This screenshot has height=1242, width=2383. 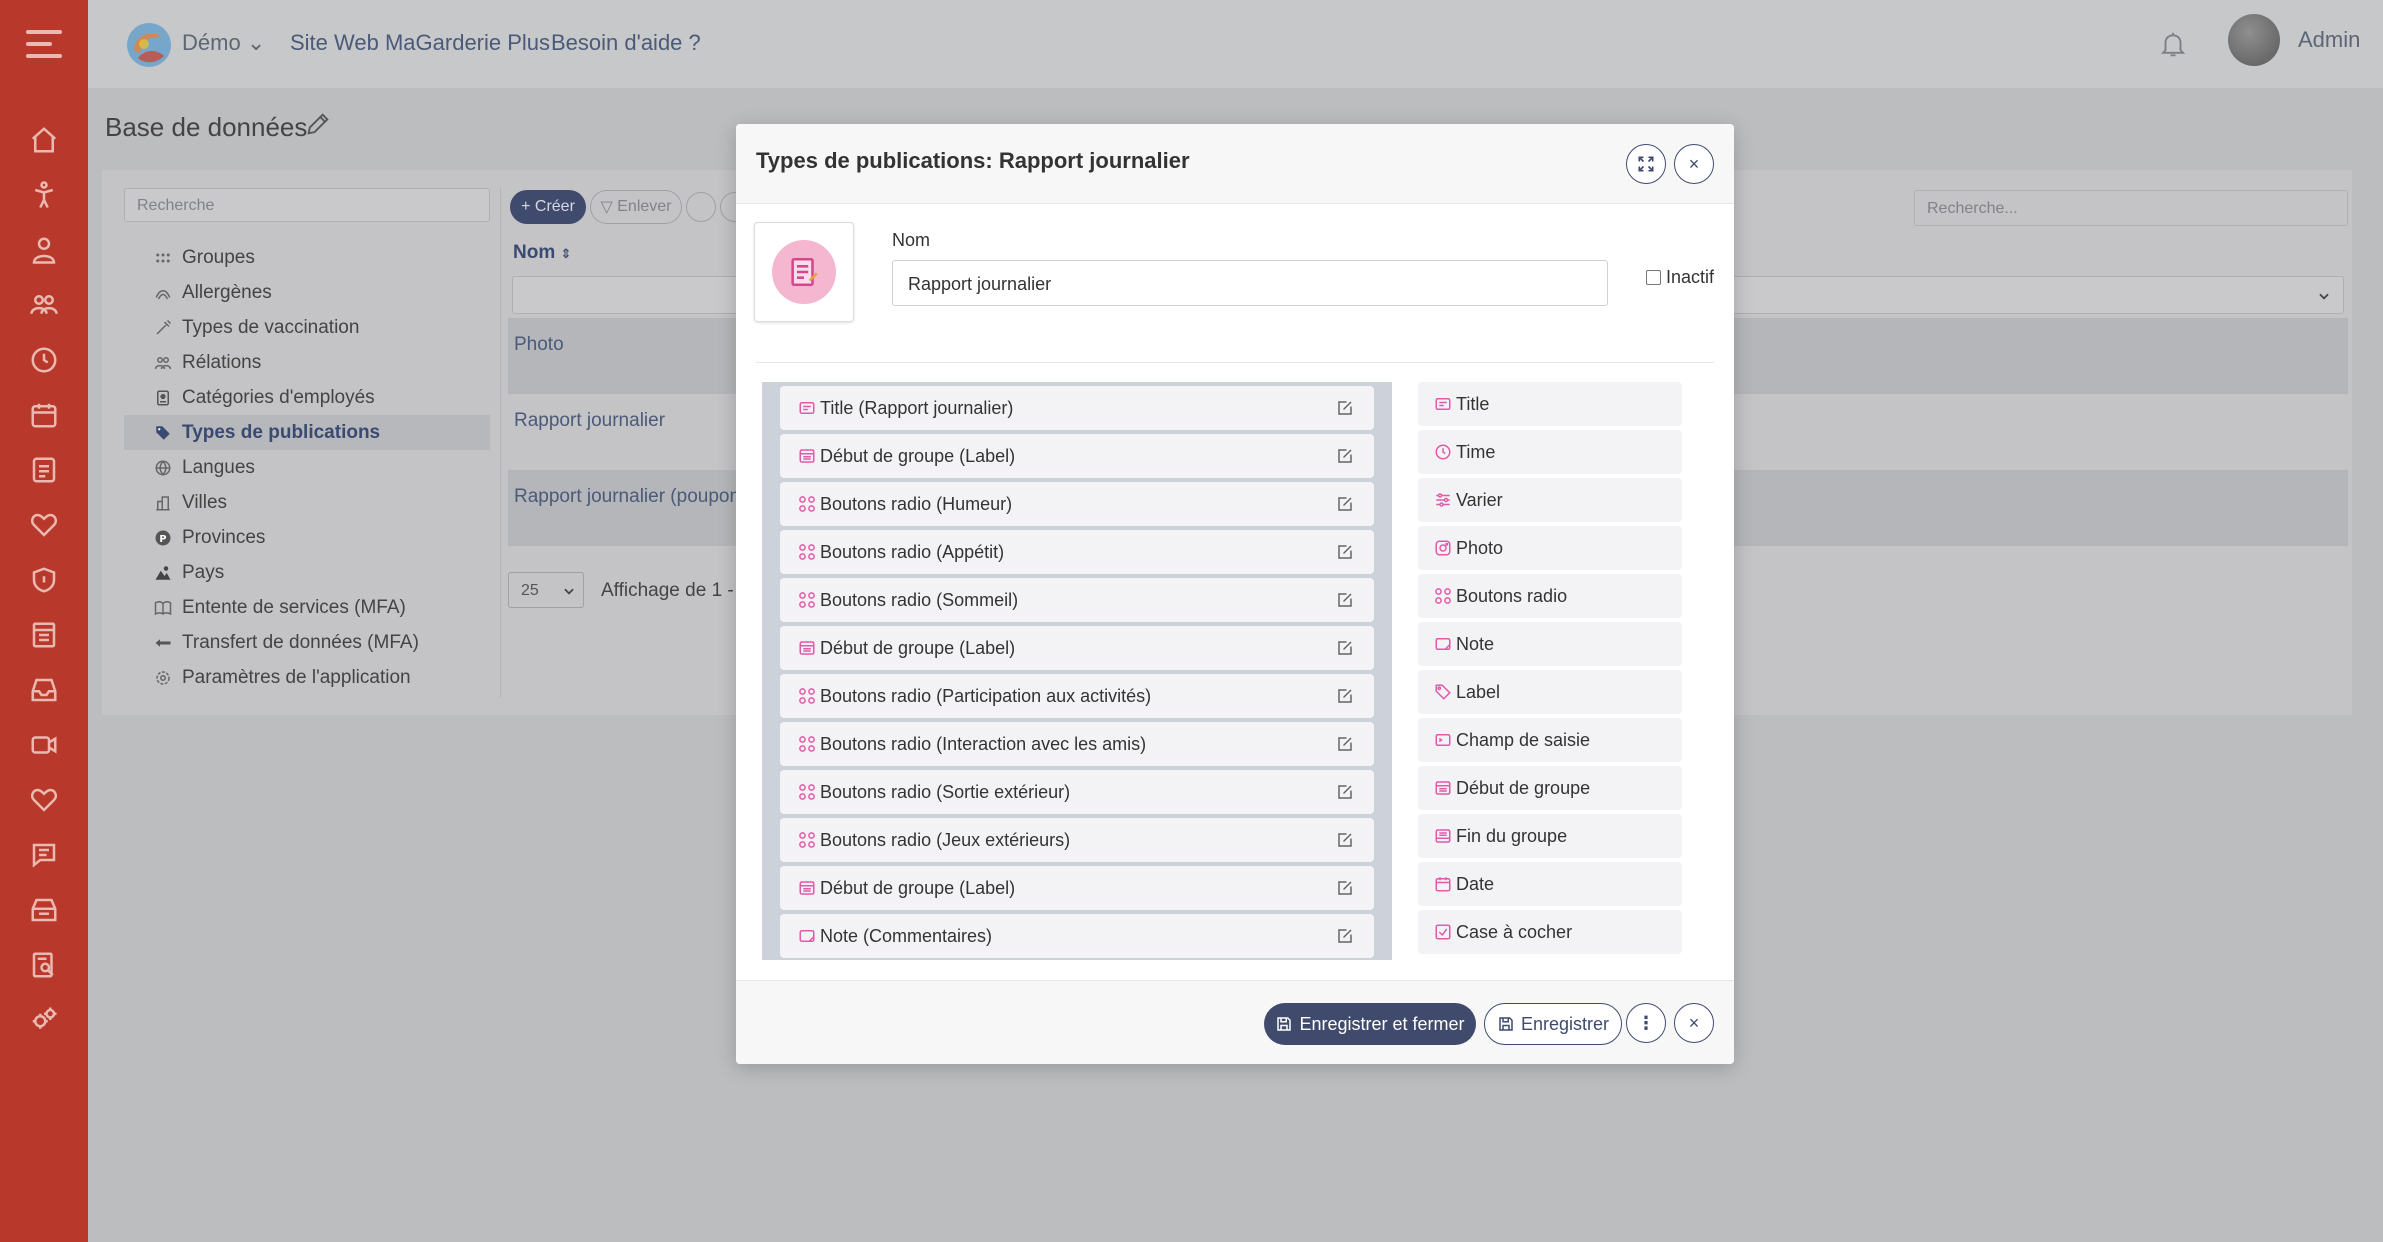 I want to click on remove-button: ▽ Enlever, so click(x=636, y=207).